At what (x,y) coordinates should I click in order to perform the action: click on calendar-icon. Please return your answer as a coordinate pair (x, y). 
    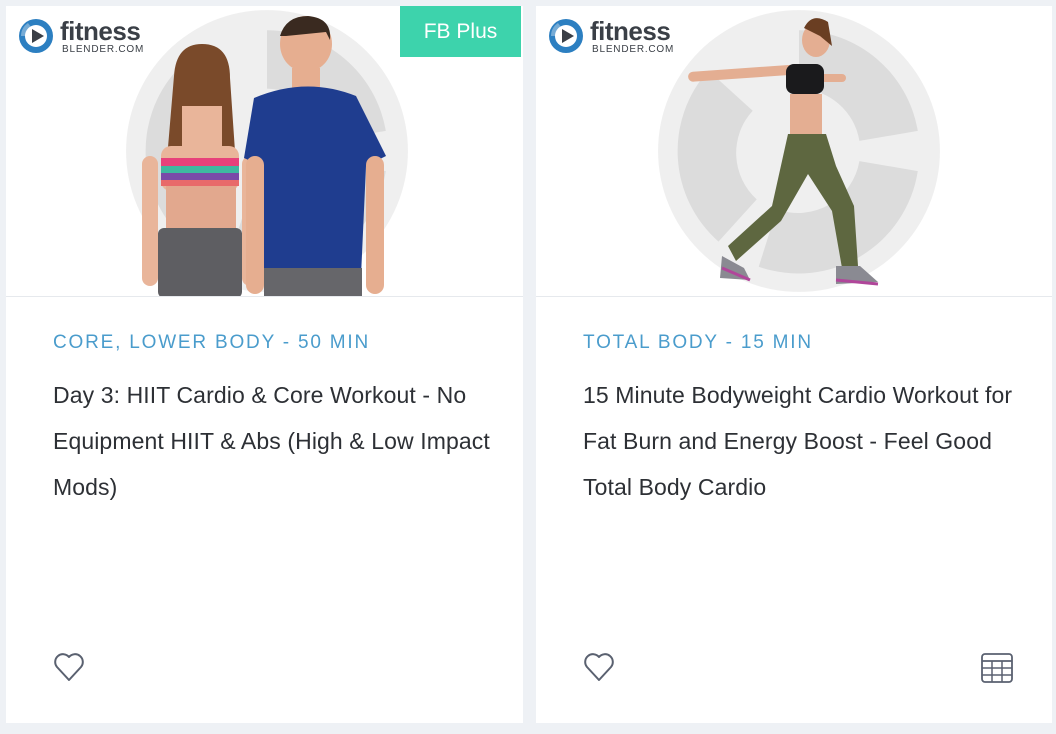
    Looking at the image, I should click on (997, 668).